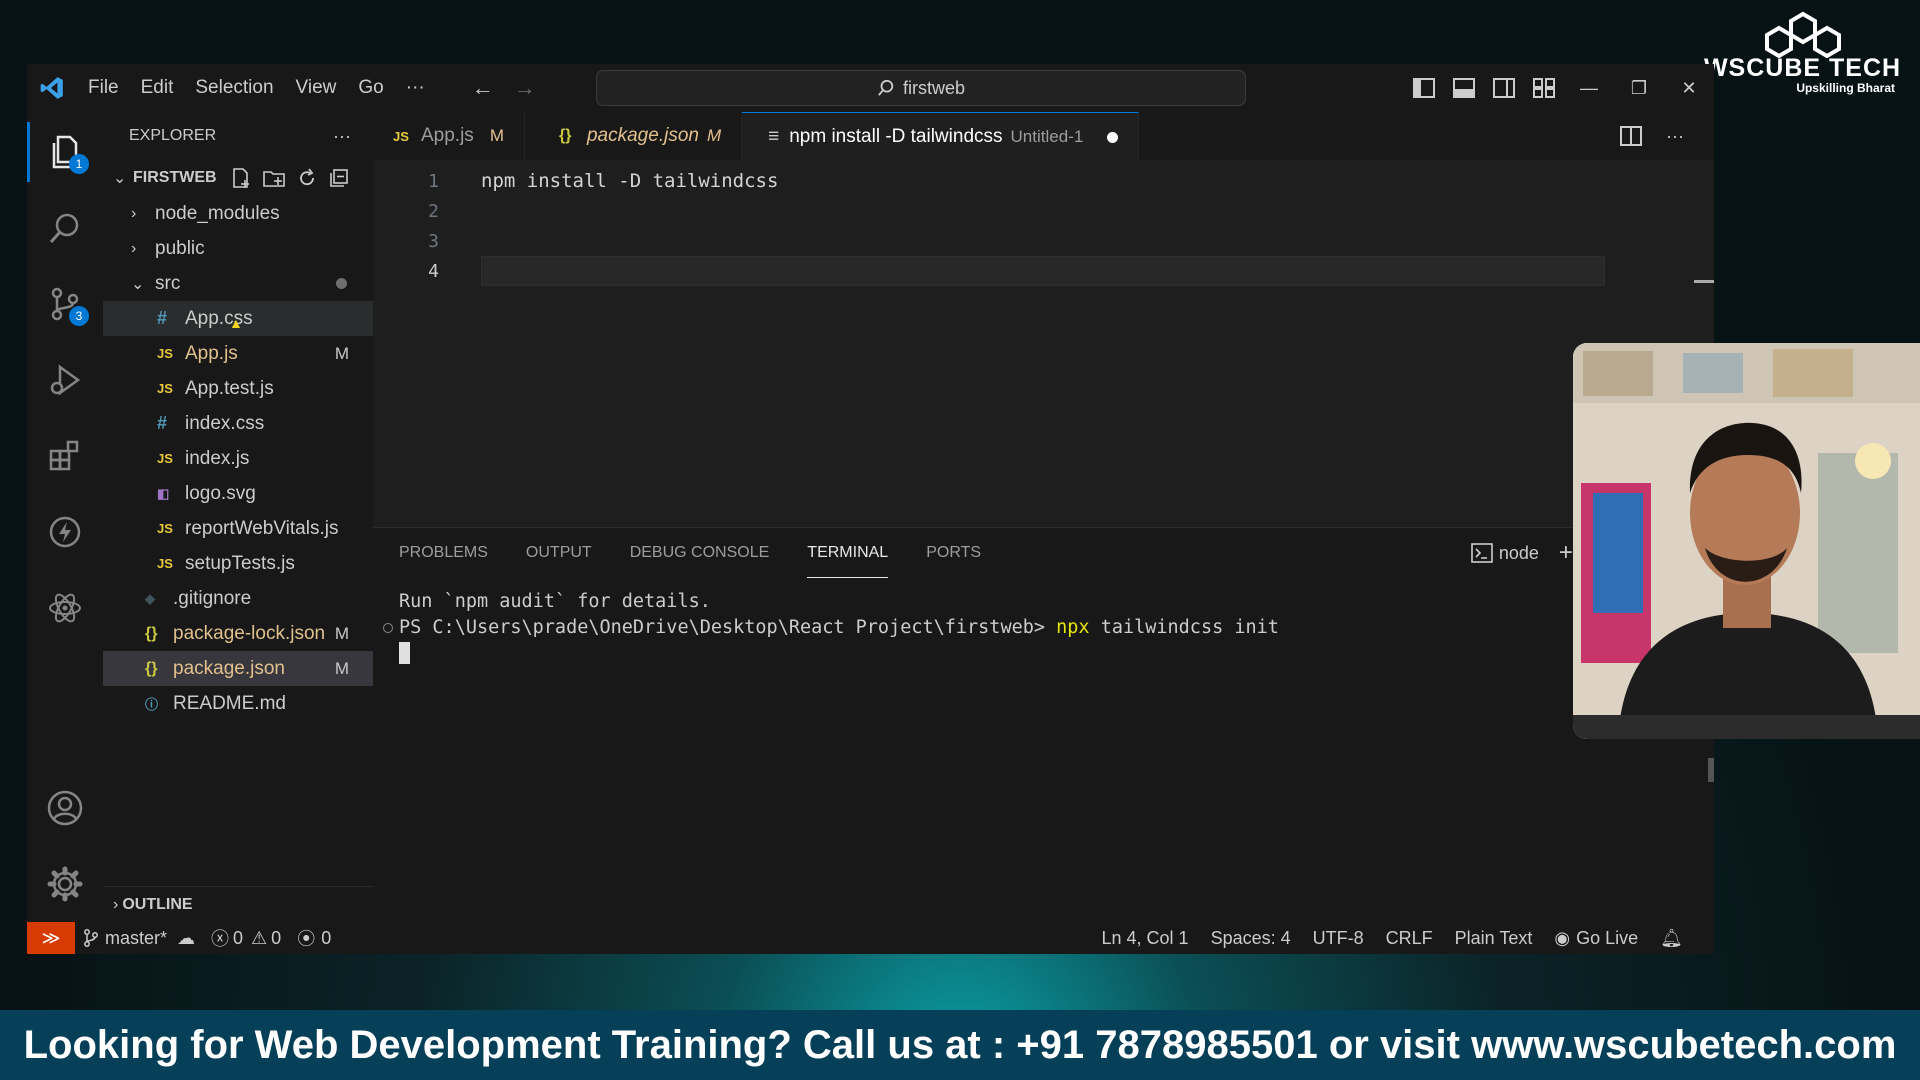 Image resolution: width=1920 pixels, height=1080 pixels. I want to click on source-control-icon: 3, so click(65, 304).